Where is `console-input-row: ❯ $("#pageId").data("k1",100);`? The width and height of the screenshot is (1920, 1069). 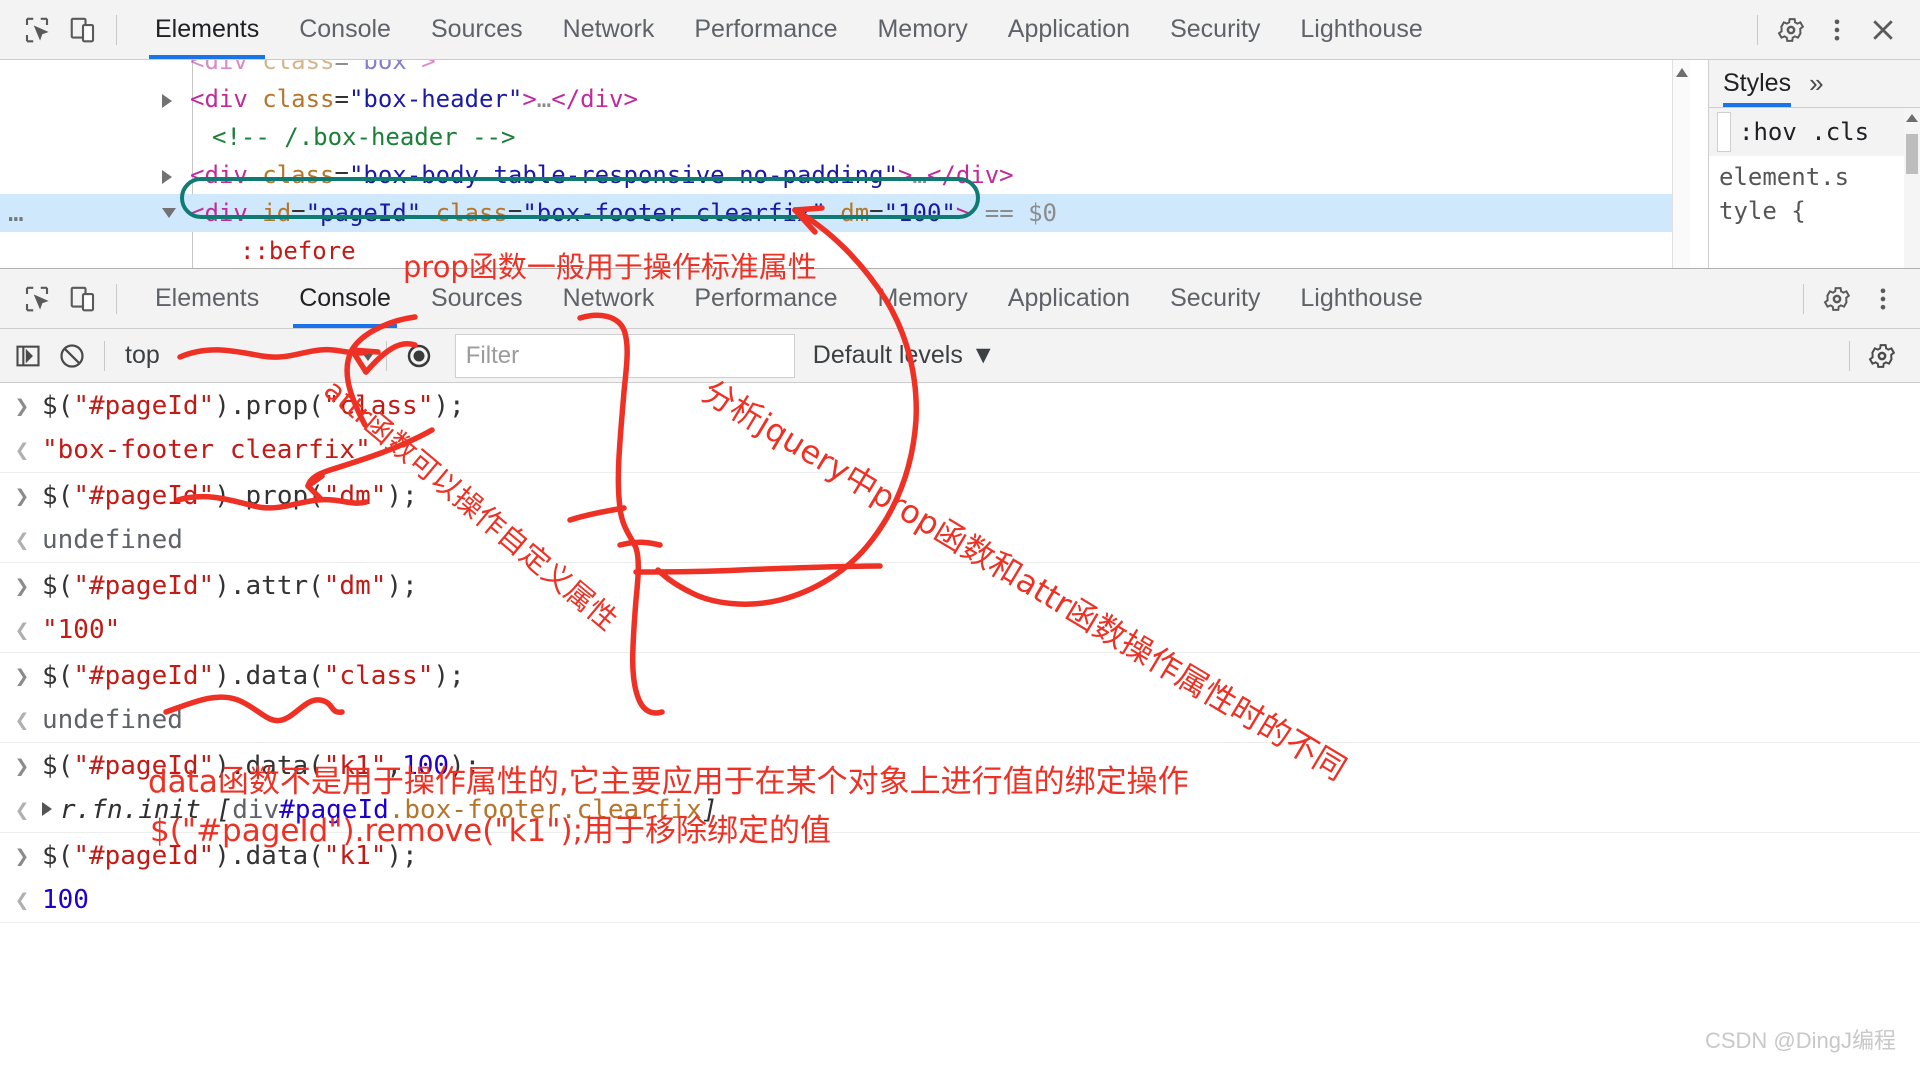
console-input-row: ❯ $("#pageId").data("k1",100); is located at coordinates (960, 765).